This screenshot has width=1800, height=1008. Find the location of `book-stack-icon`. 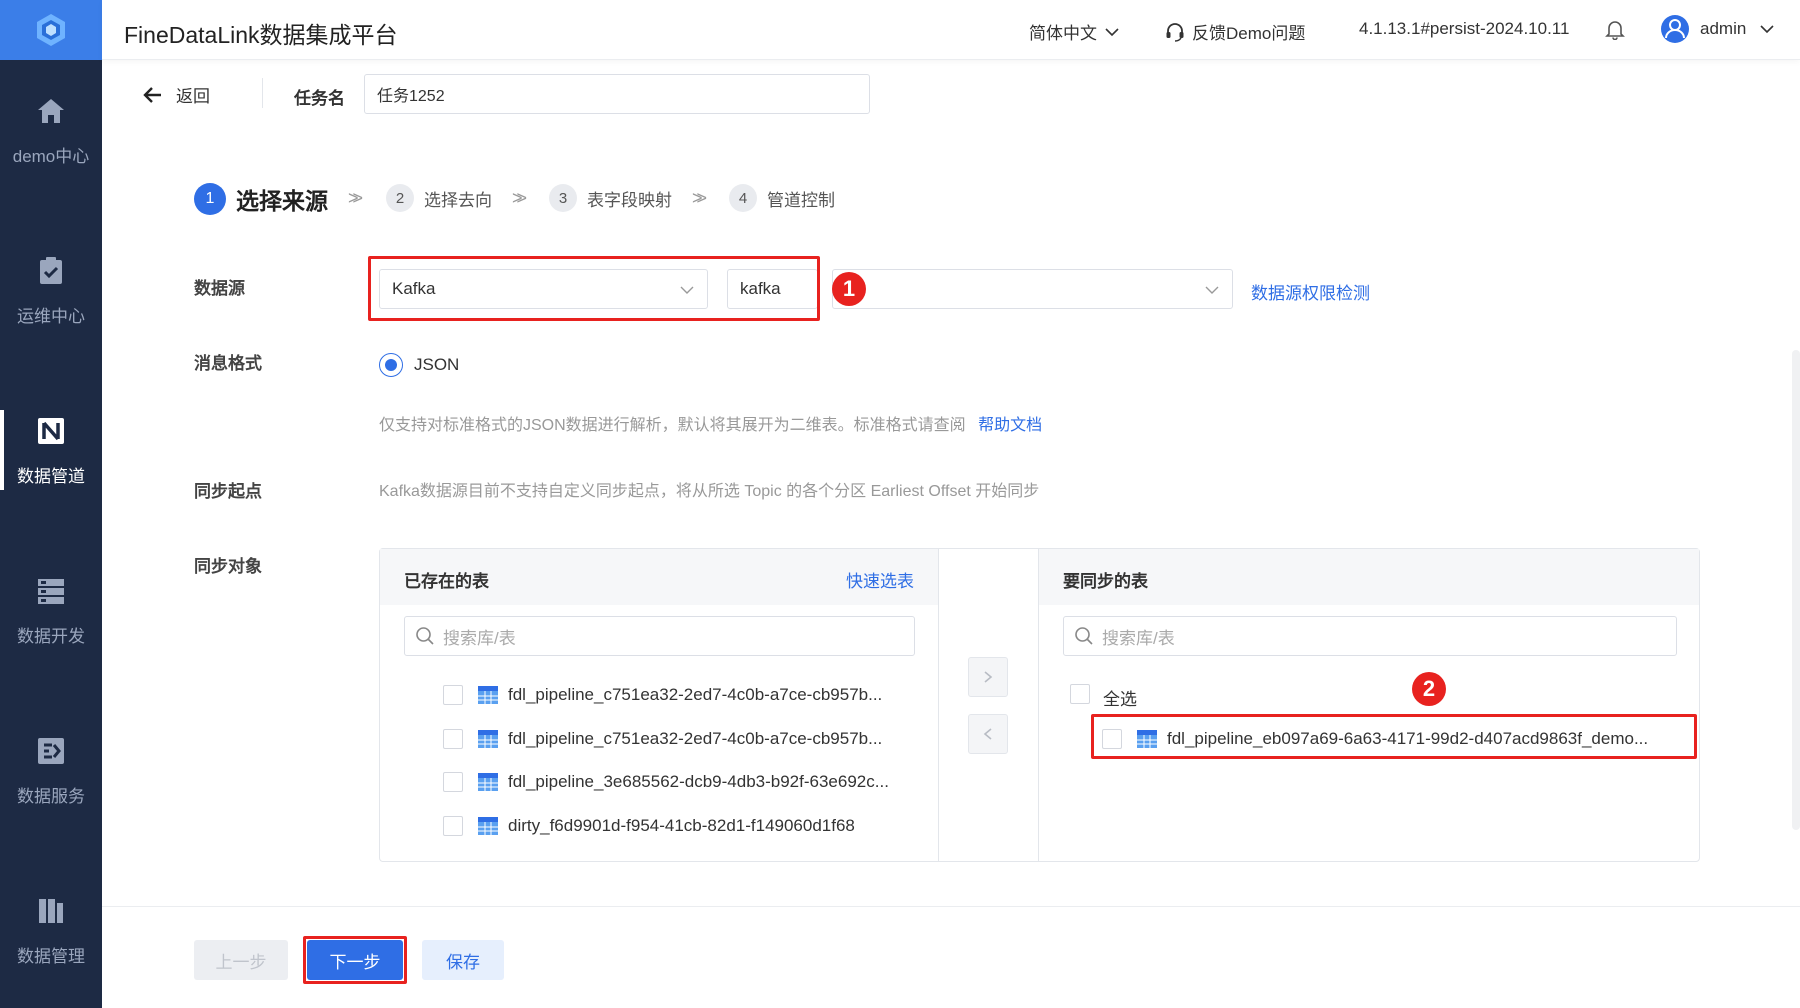

book-stack-icon is located at coordinates (51, 911).